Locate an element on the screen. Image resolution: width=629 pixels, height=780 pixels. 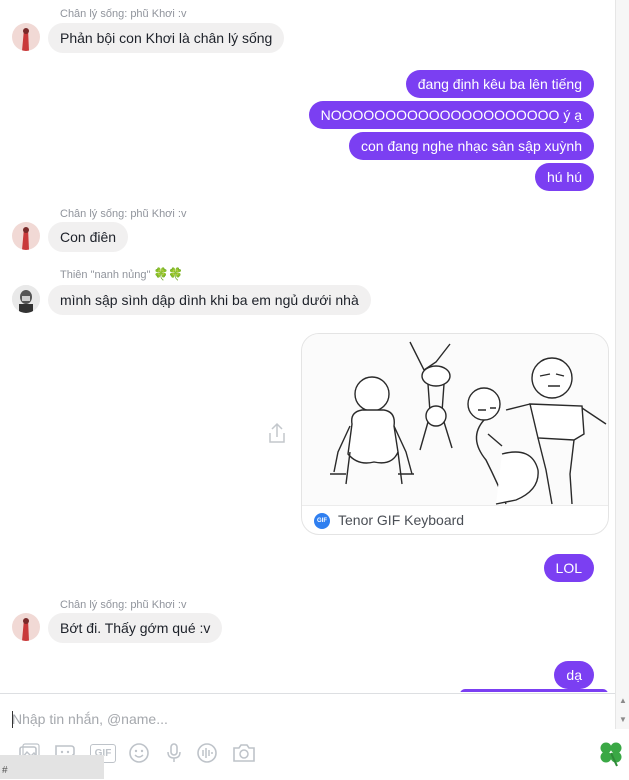
scroll-down-arrow-icon: ▼ is located at coordinates (623, 720).